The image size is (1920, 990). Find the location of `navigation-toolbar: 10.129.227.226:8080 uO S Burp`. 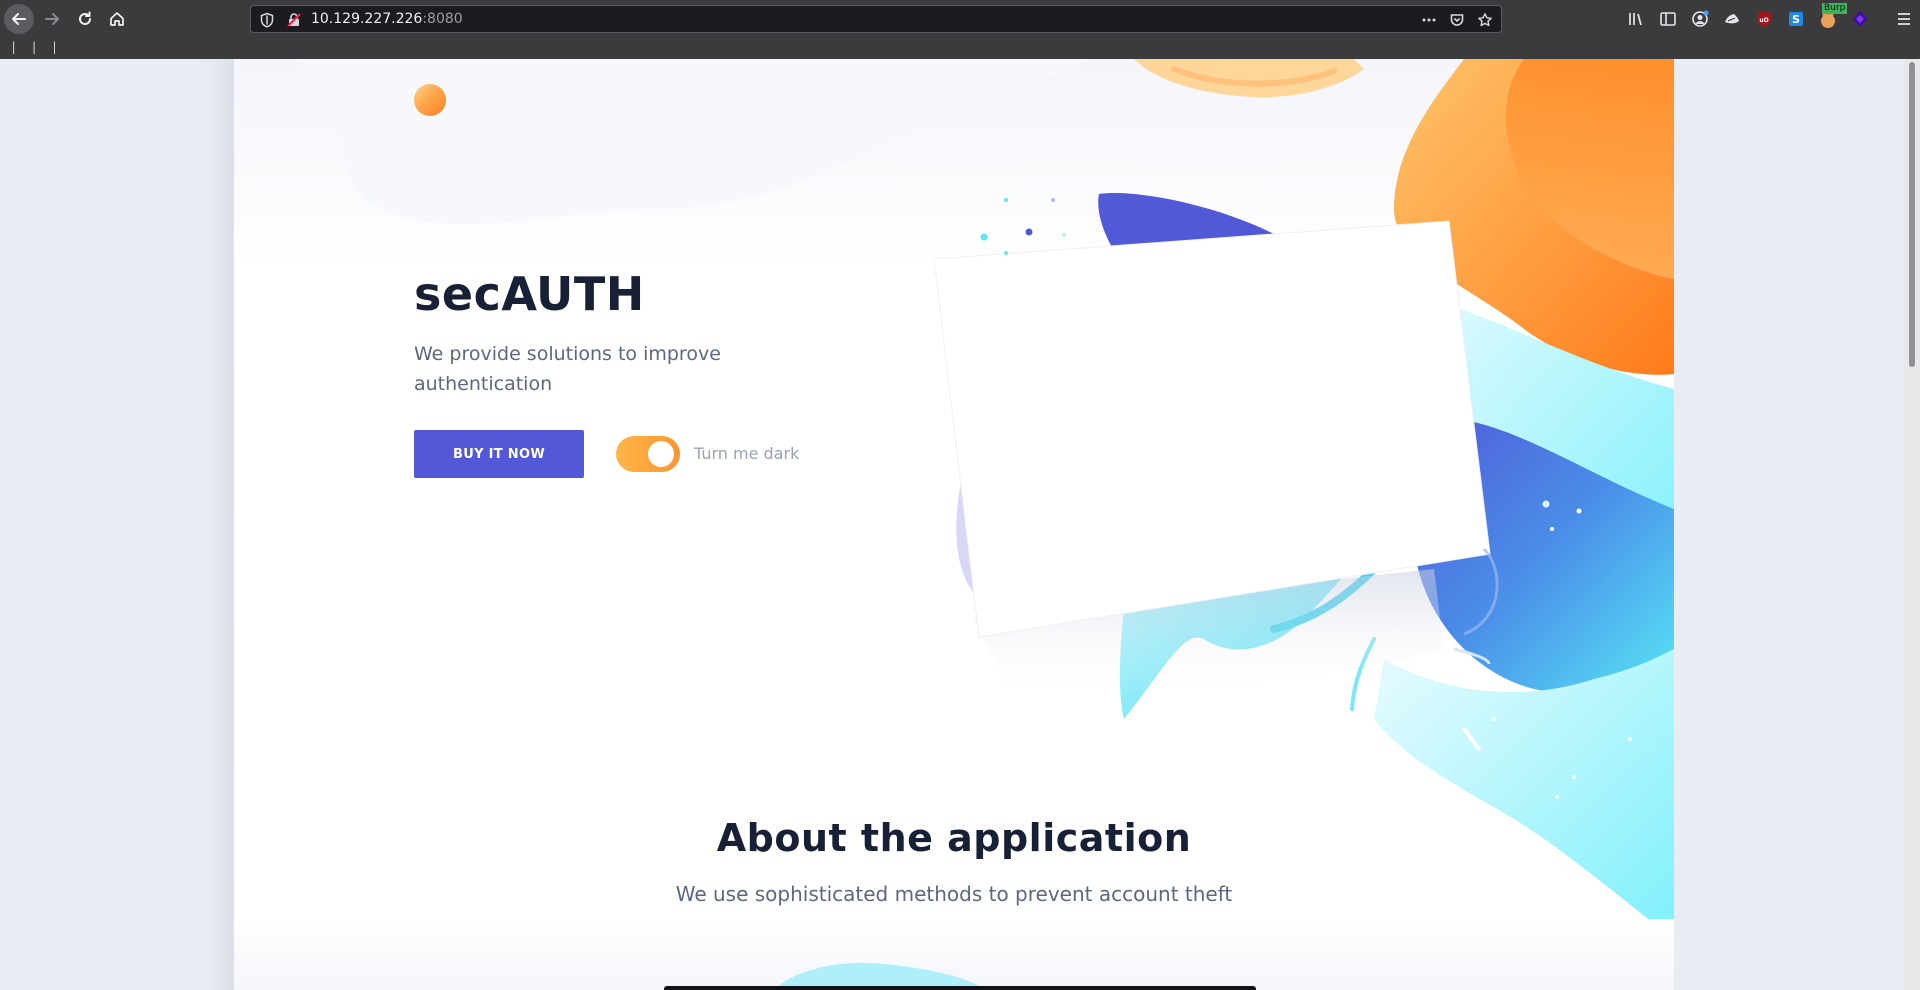

navigation-toolbar: 10.129.227.226:8080 uO S Burp is located at coordinates (960, 19).